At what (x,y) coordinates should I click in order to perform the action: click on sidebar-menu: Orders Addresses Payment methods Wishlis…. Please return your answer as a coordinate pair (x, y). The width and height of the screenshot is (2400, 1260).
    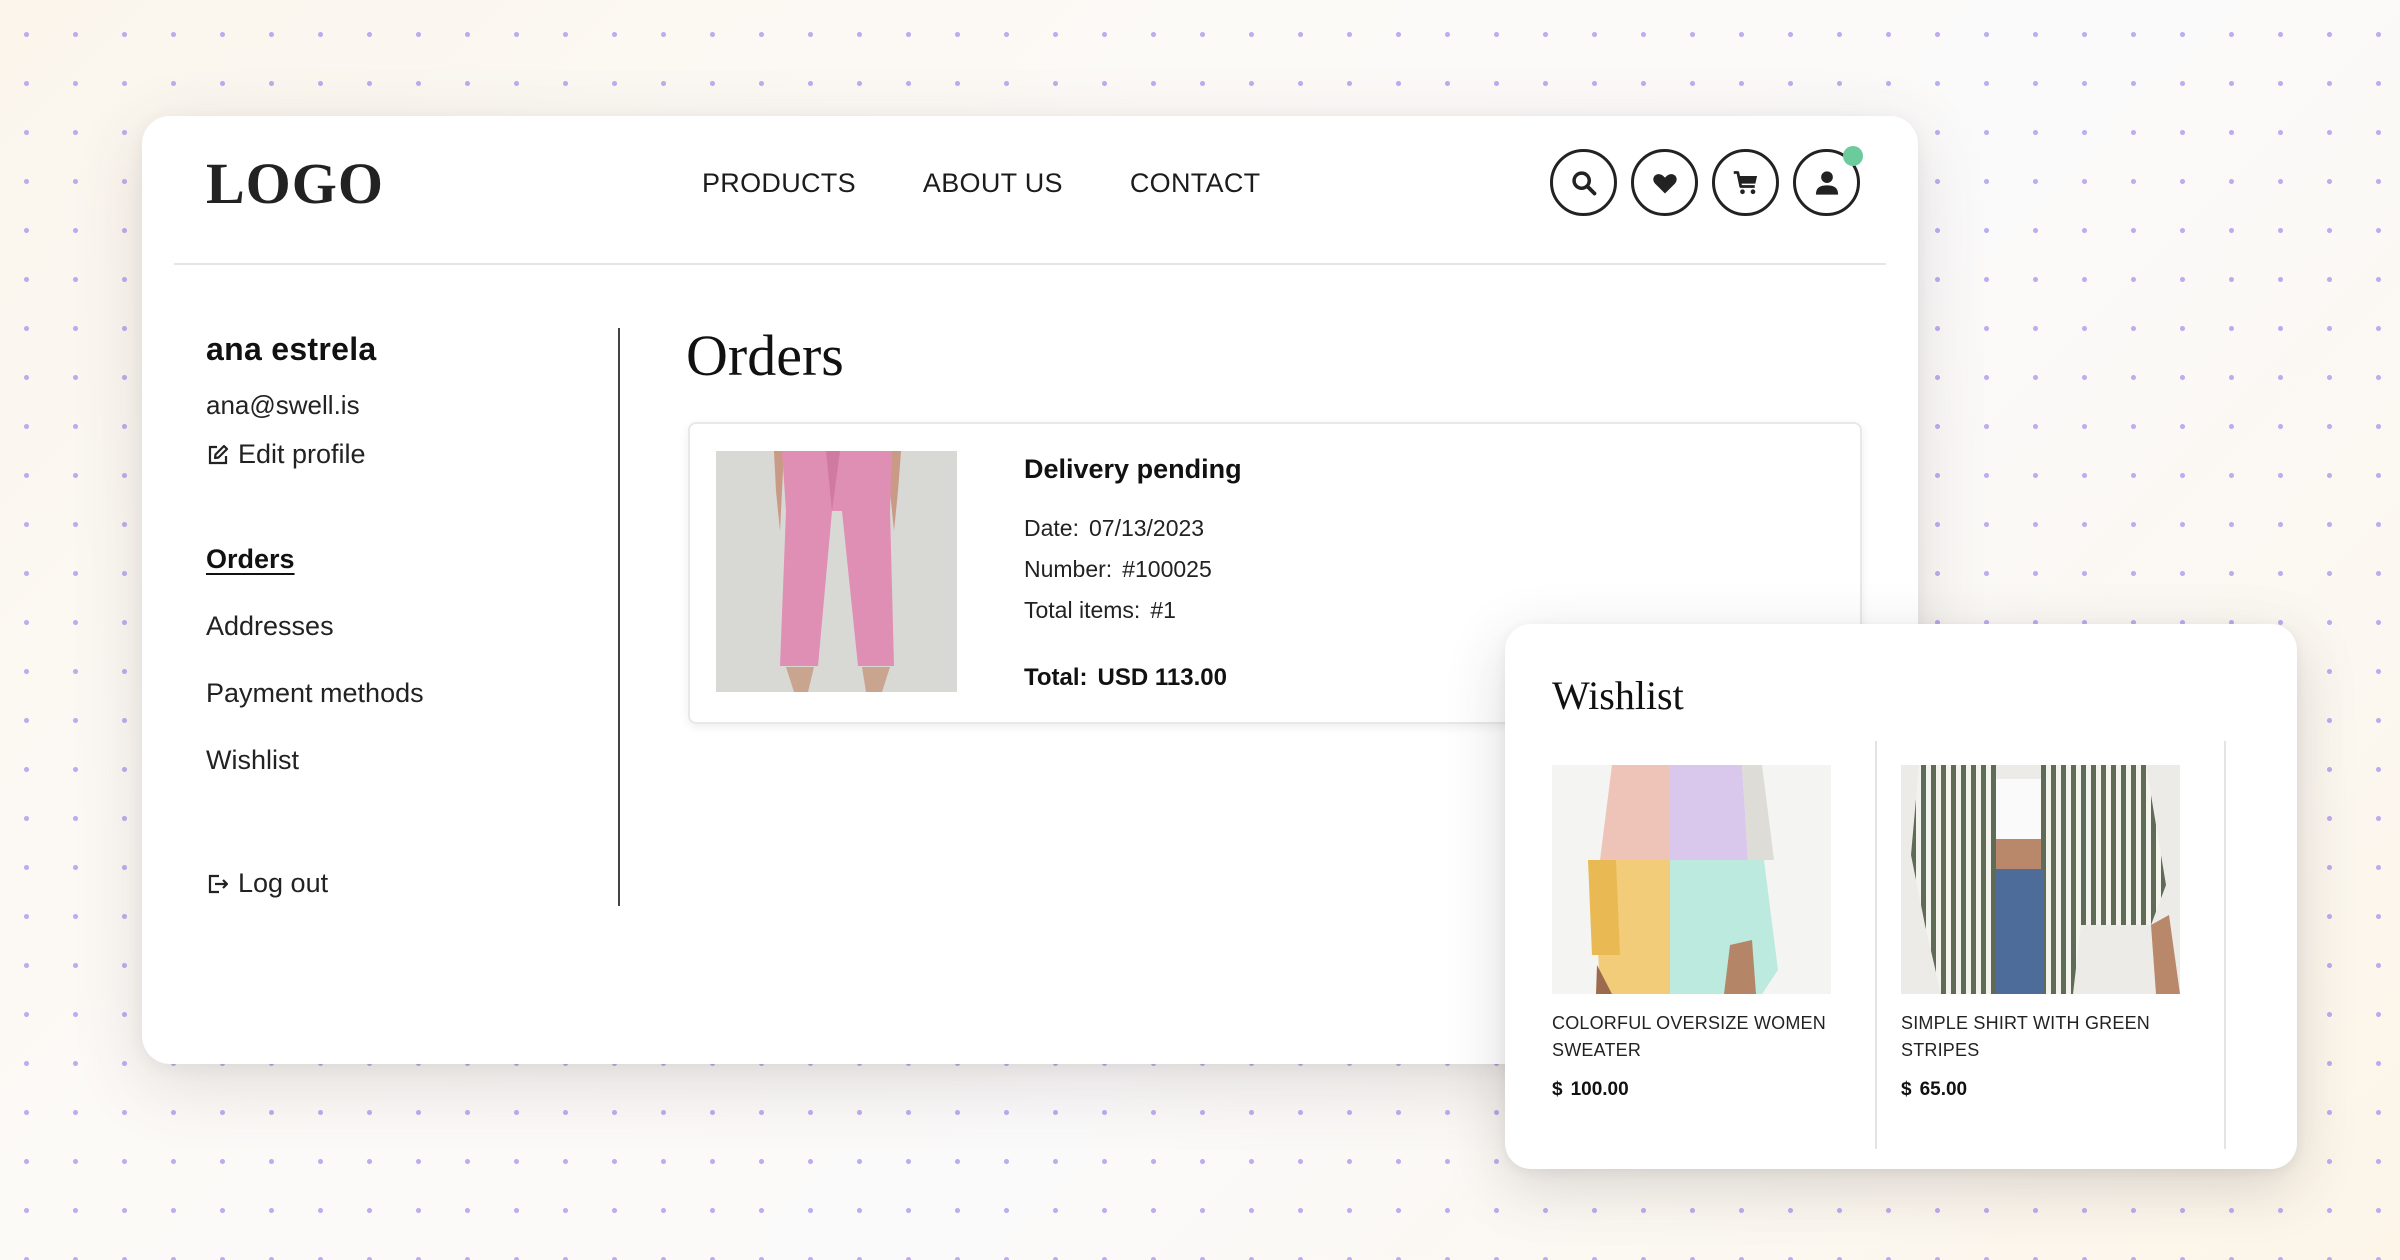
    Looking at the image, I should click on (396, 659).